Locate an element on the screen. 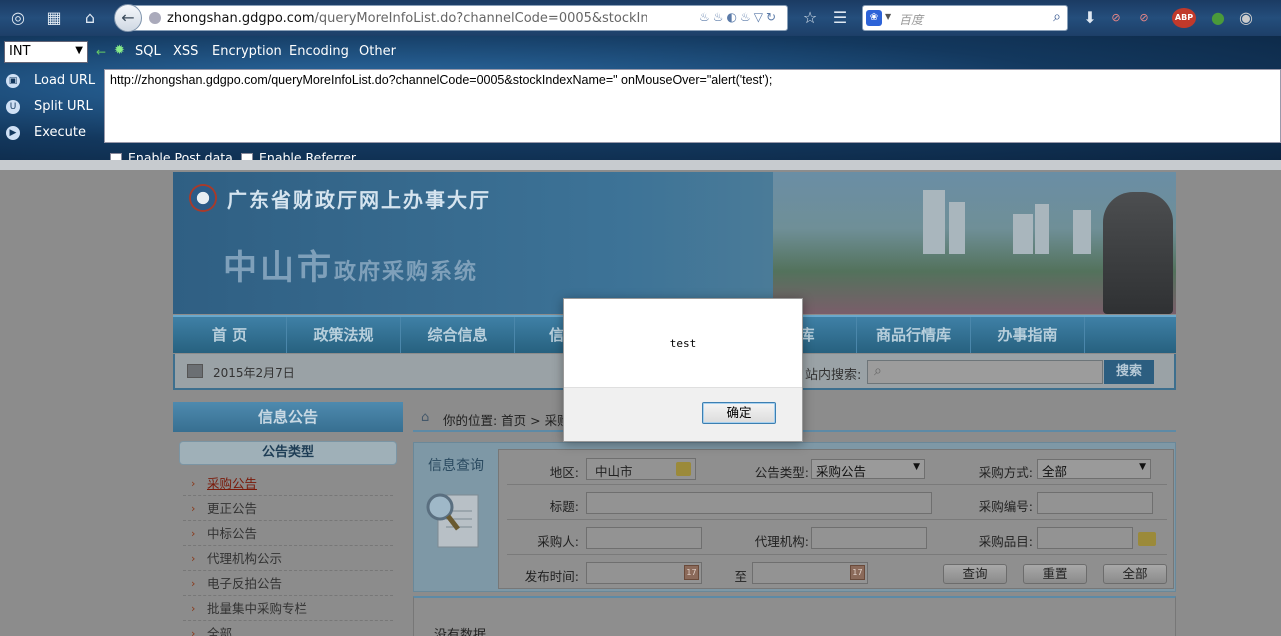  reset-button: 重置 is located at coordinates (1055, 574).